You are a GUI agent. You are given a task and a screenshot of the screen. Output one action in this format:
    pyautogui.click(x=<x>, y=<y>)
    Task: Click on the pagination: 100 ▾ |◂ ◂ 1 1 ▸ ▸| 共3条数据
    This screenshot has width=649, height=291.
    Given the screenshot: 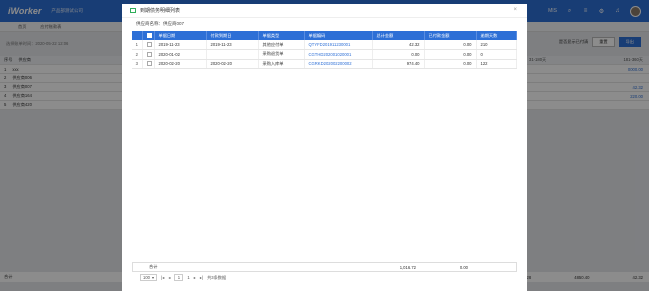 What is the action you would take?
    pyautogui.click(x=183, y=277)
    